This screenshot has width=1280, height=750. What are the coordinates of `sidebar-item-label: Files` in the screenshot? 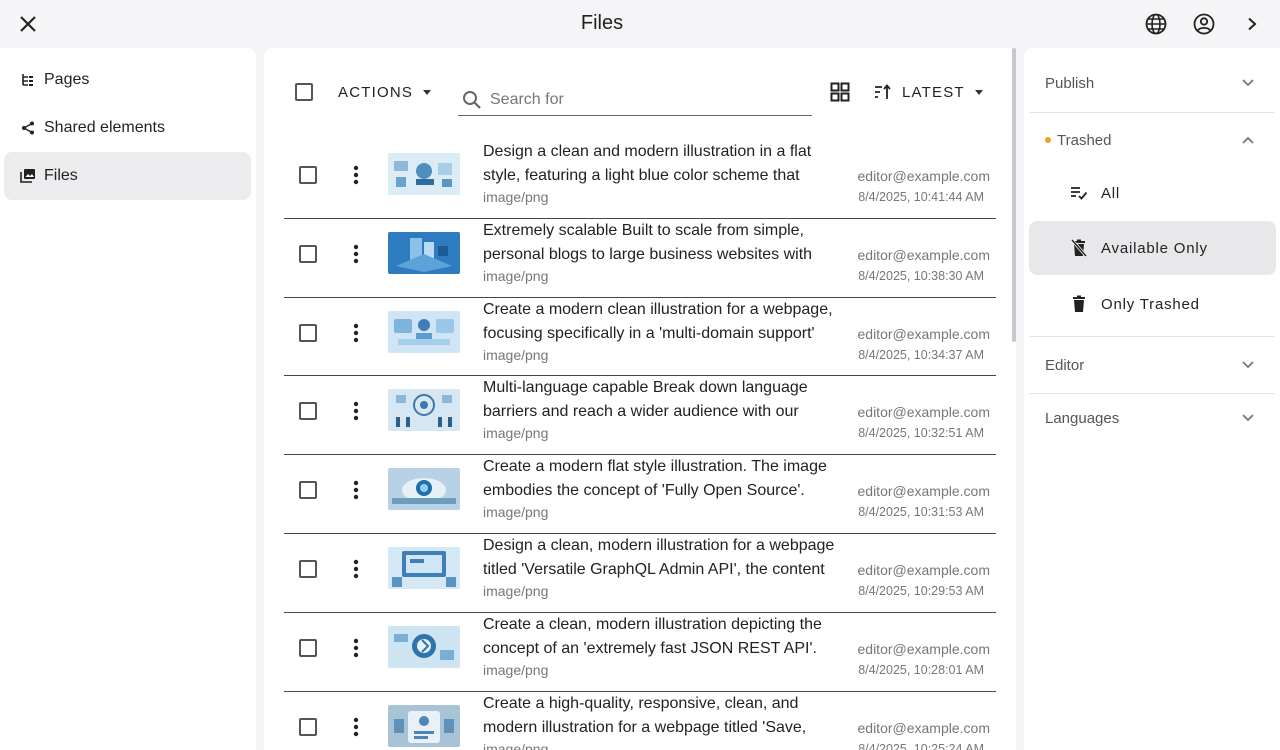 It's located at (61, 175).